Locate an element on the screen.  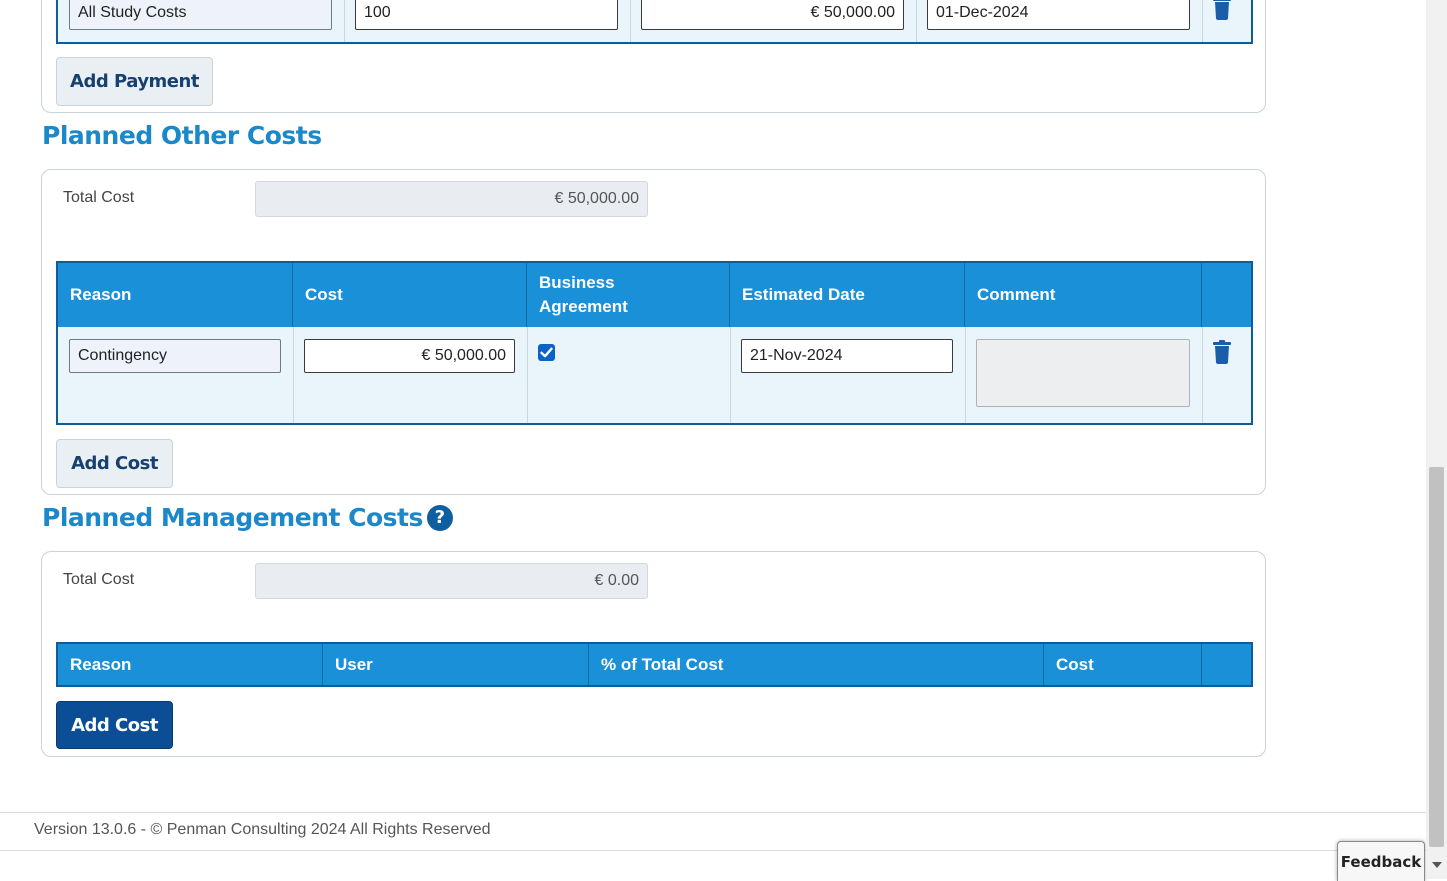
management-costs-title-text: Planned Management Costs is located at coordinates (232, 517).